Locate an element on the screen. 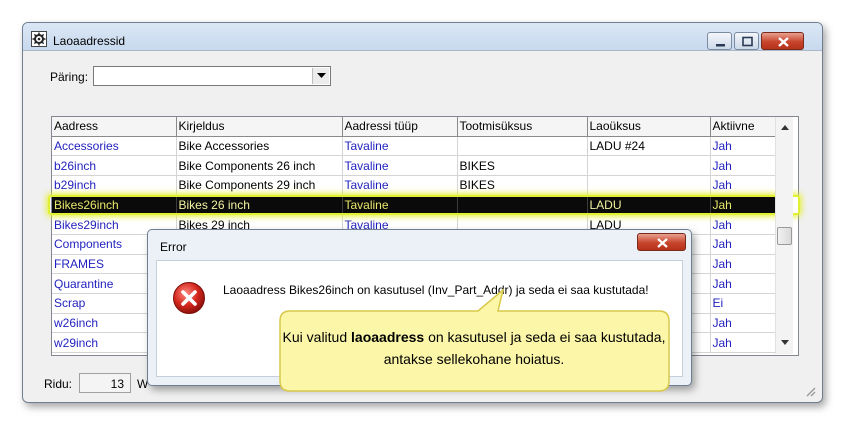  query-dropdown-button is located at coordinates (320, 76).